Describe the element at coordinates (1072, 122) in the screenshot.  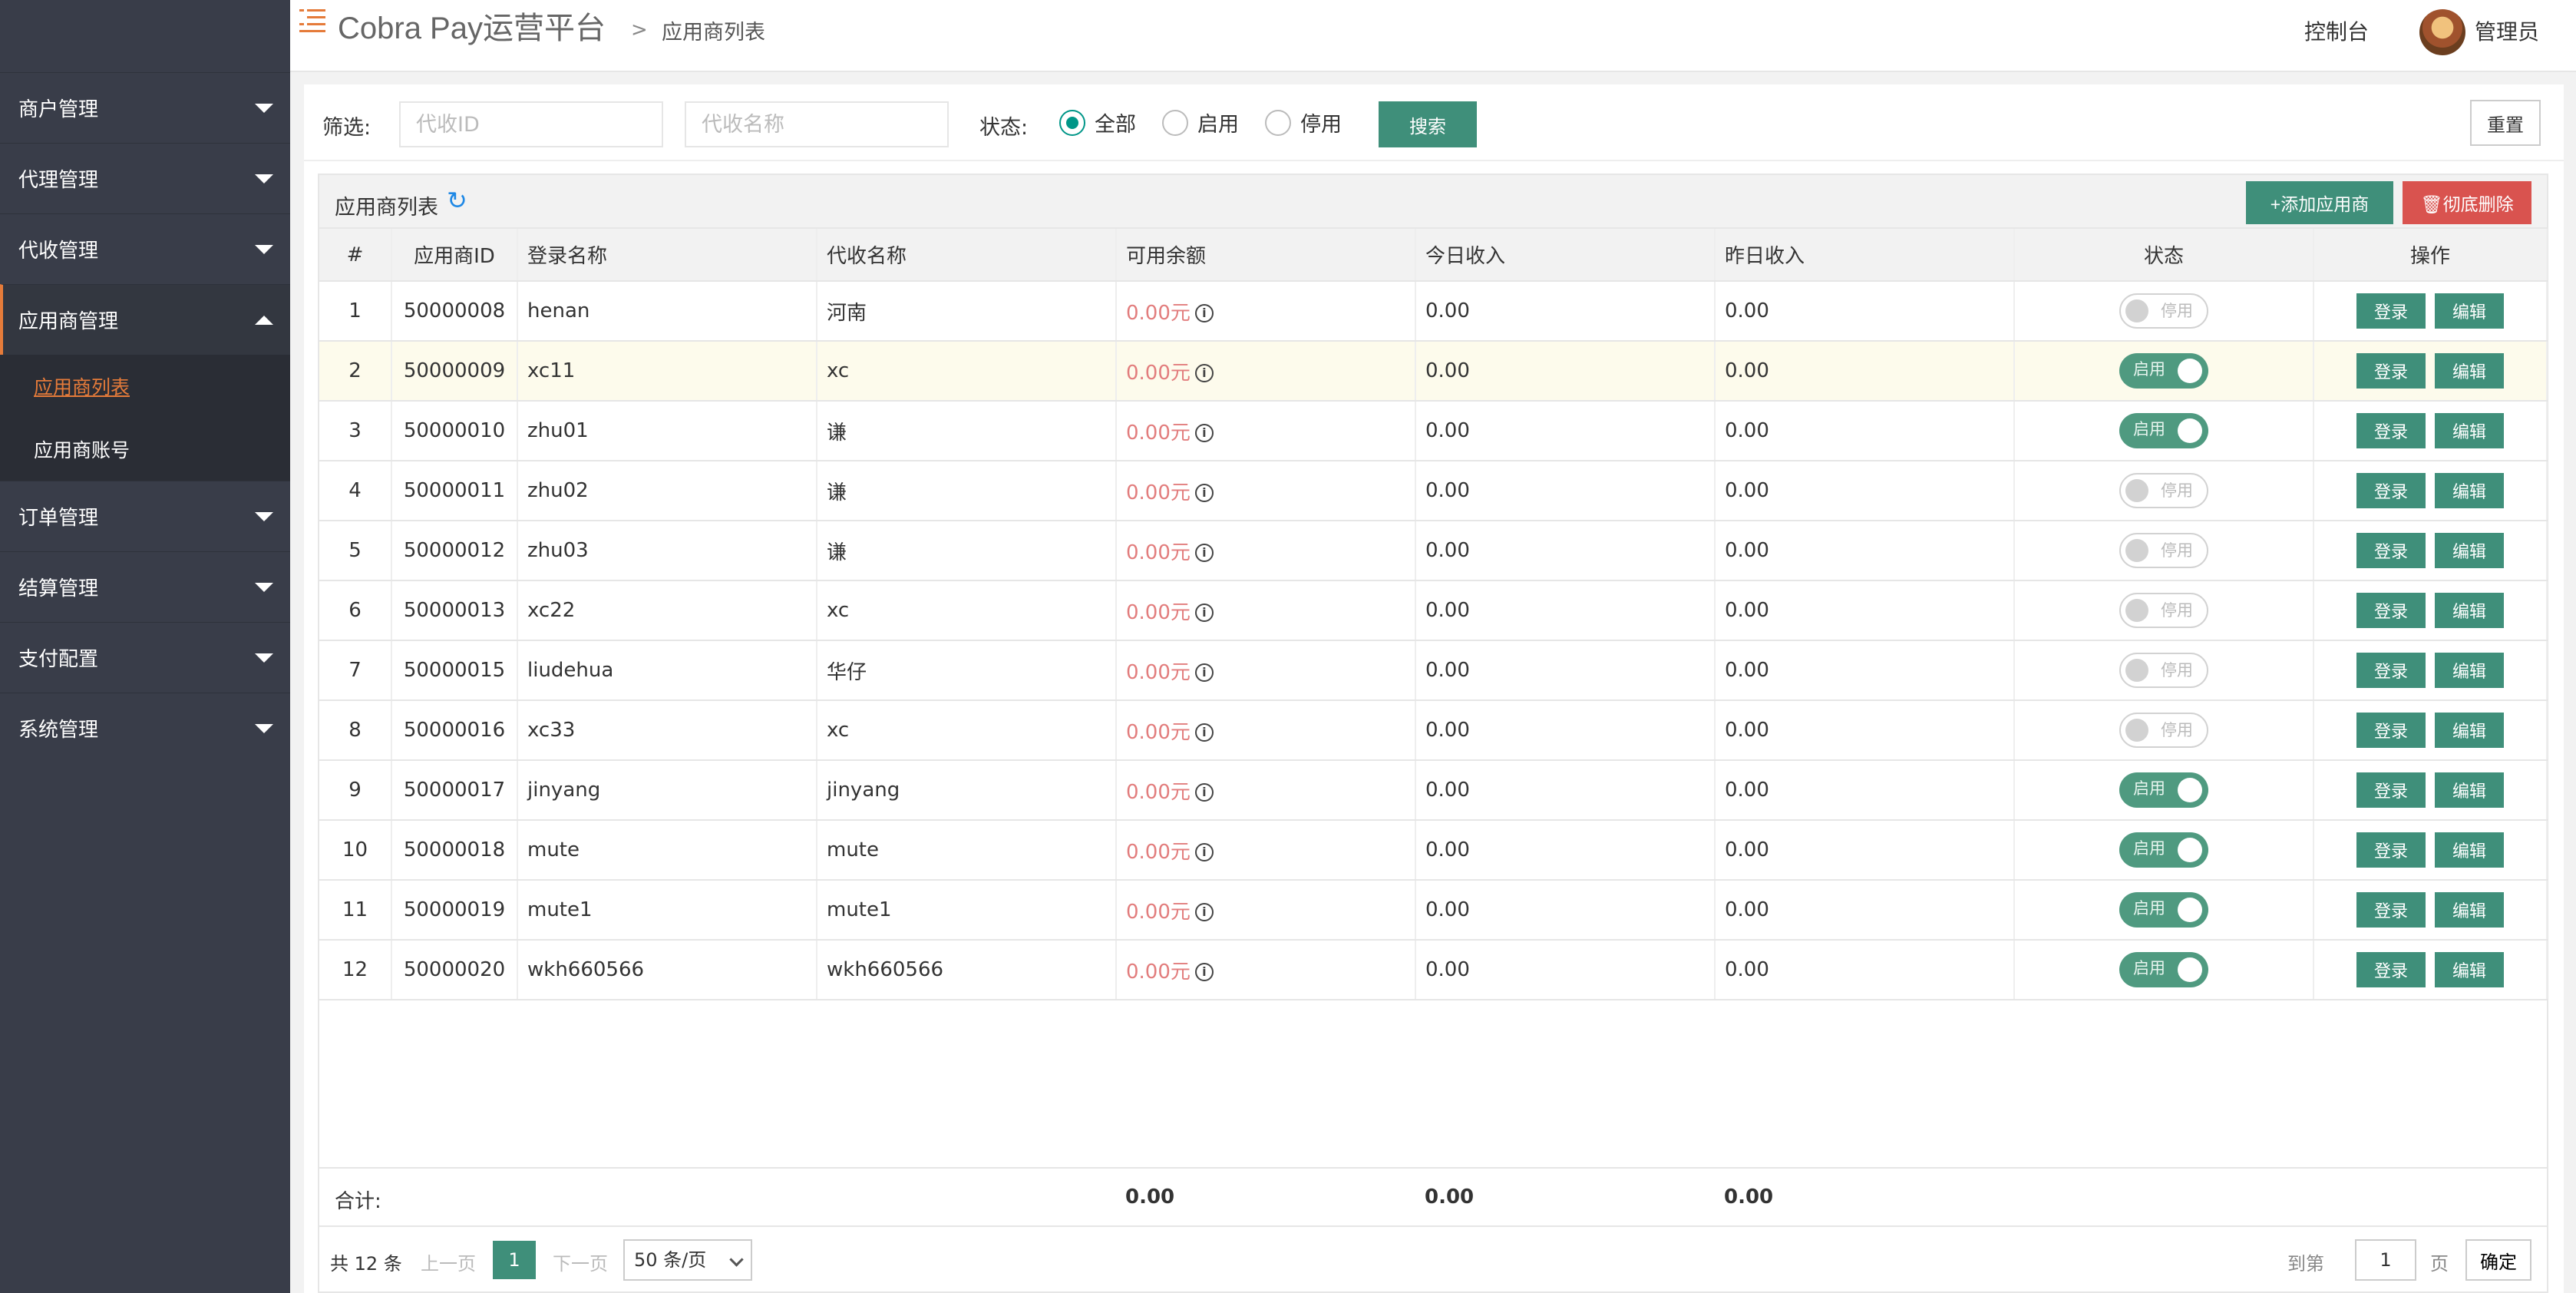
I see `radio-checked-icon` at that location.